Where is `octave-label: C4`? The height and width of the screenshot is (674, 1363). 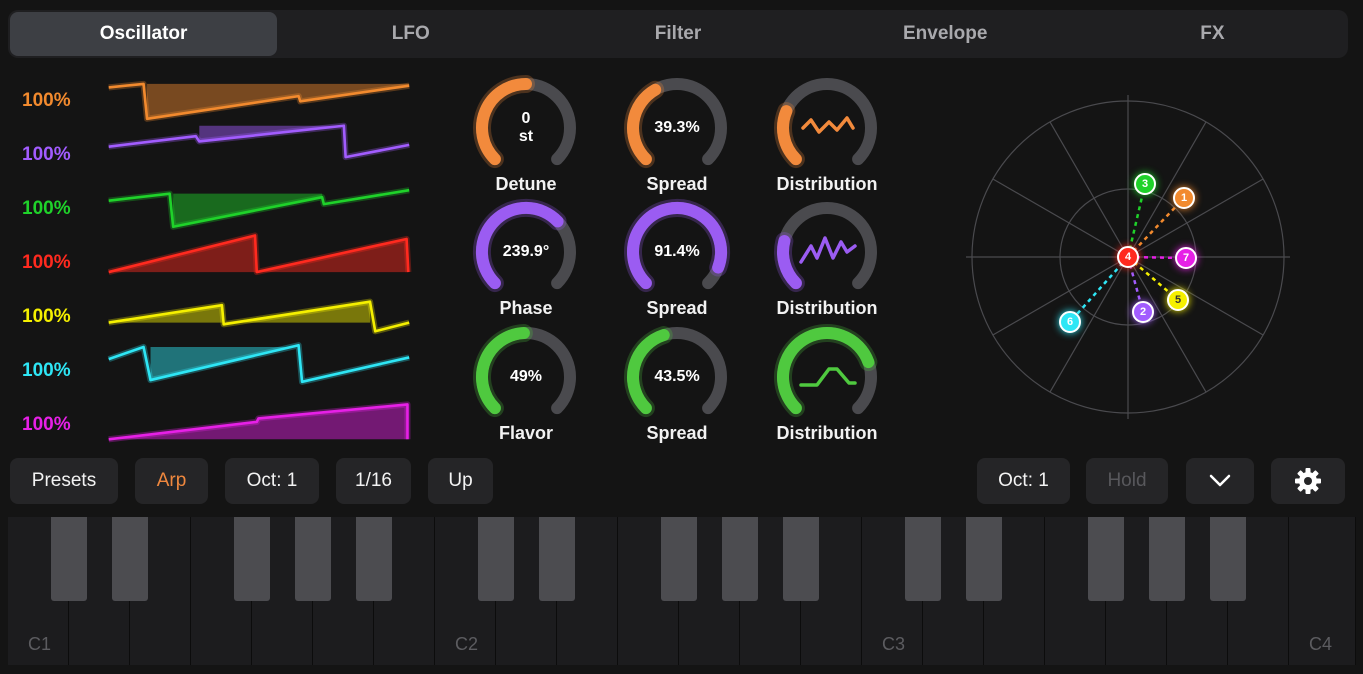 octave-label: C4 is located at coordinates (1321, 644).